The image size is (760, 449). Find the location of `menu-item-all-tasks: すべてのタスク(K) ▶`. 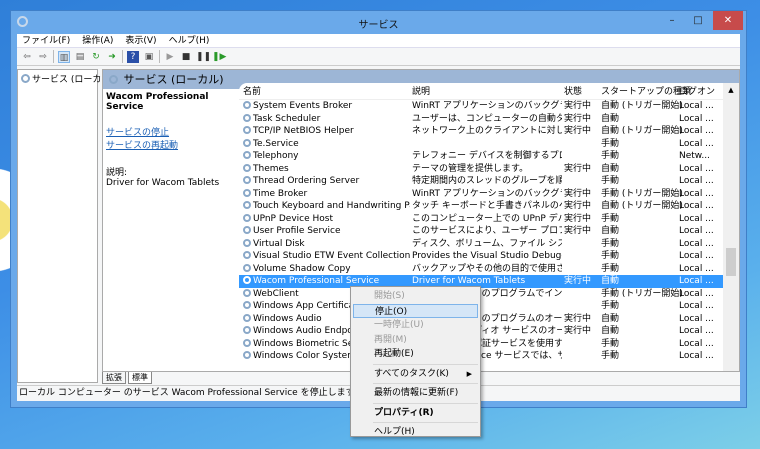

menu-item-all-tasks: すべてのタスク(K) ▶ is located at coordinates (415, 374).